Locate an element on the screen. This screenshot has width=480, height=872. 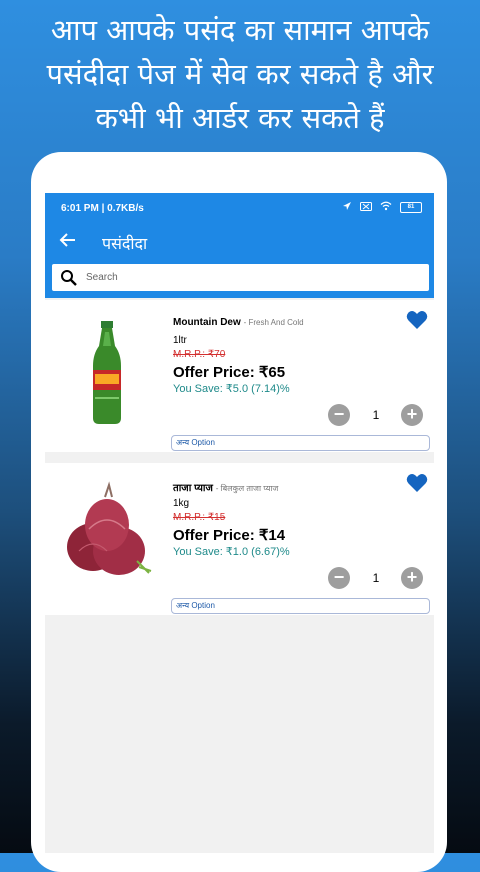
promo-line-2: पसंदीदा पेज में सेव कर सकते है और is located at coordinates (240, 74).